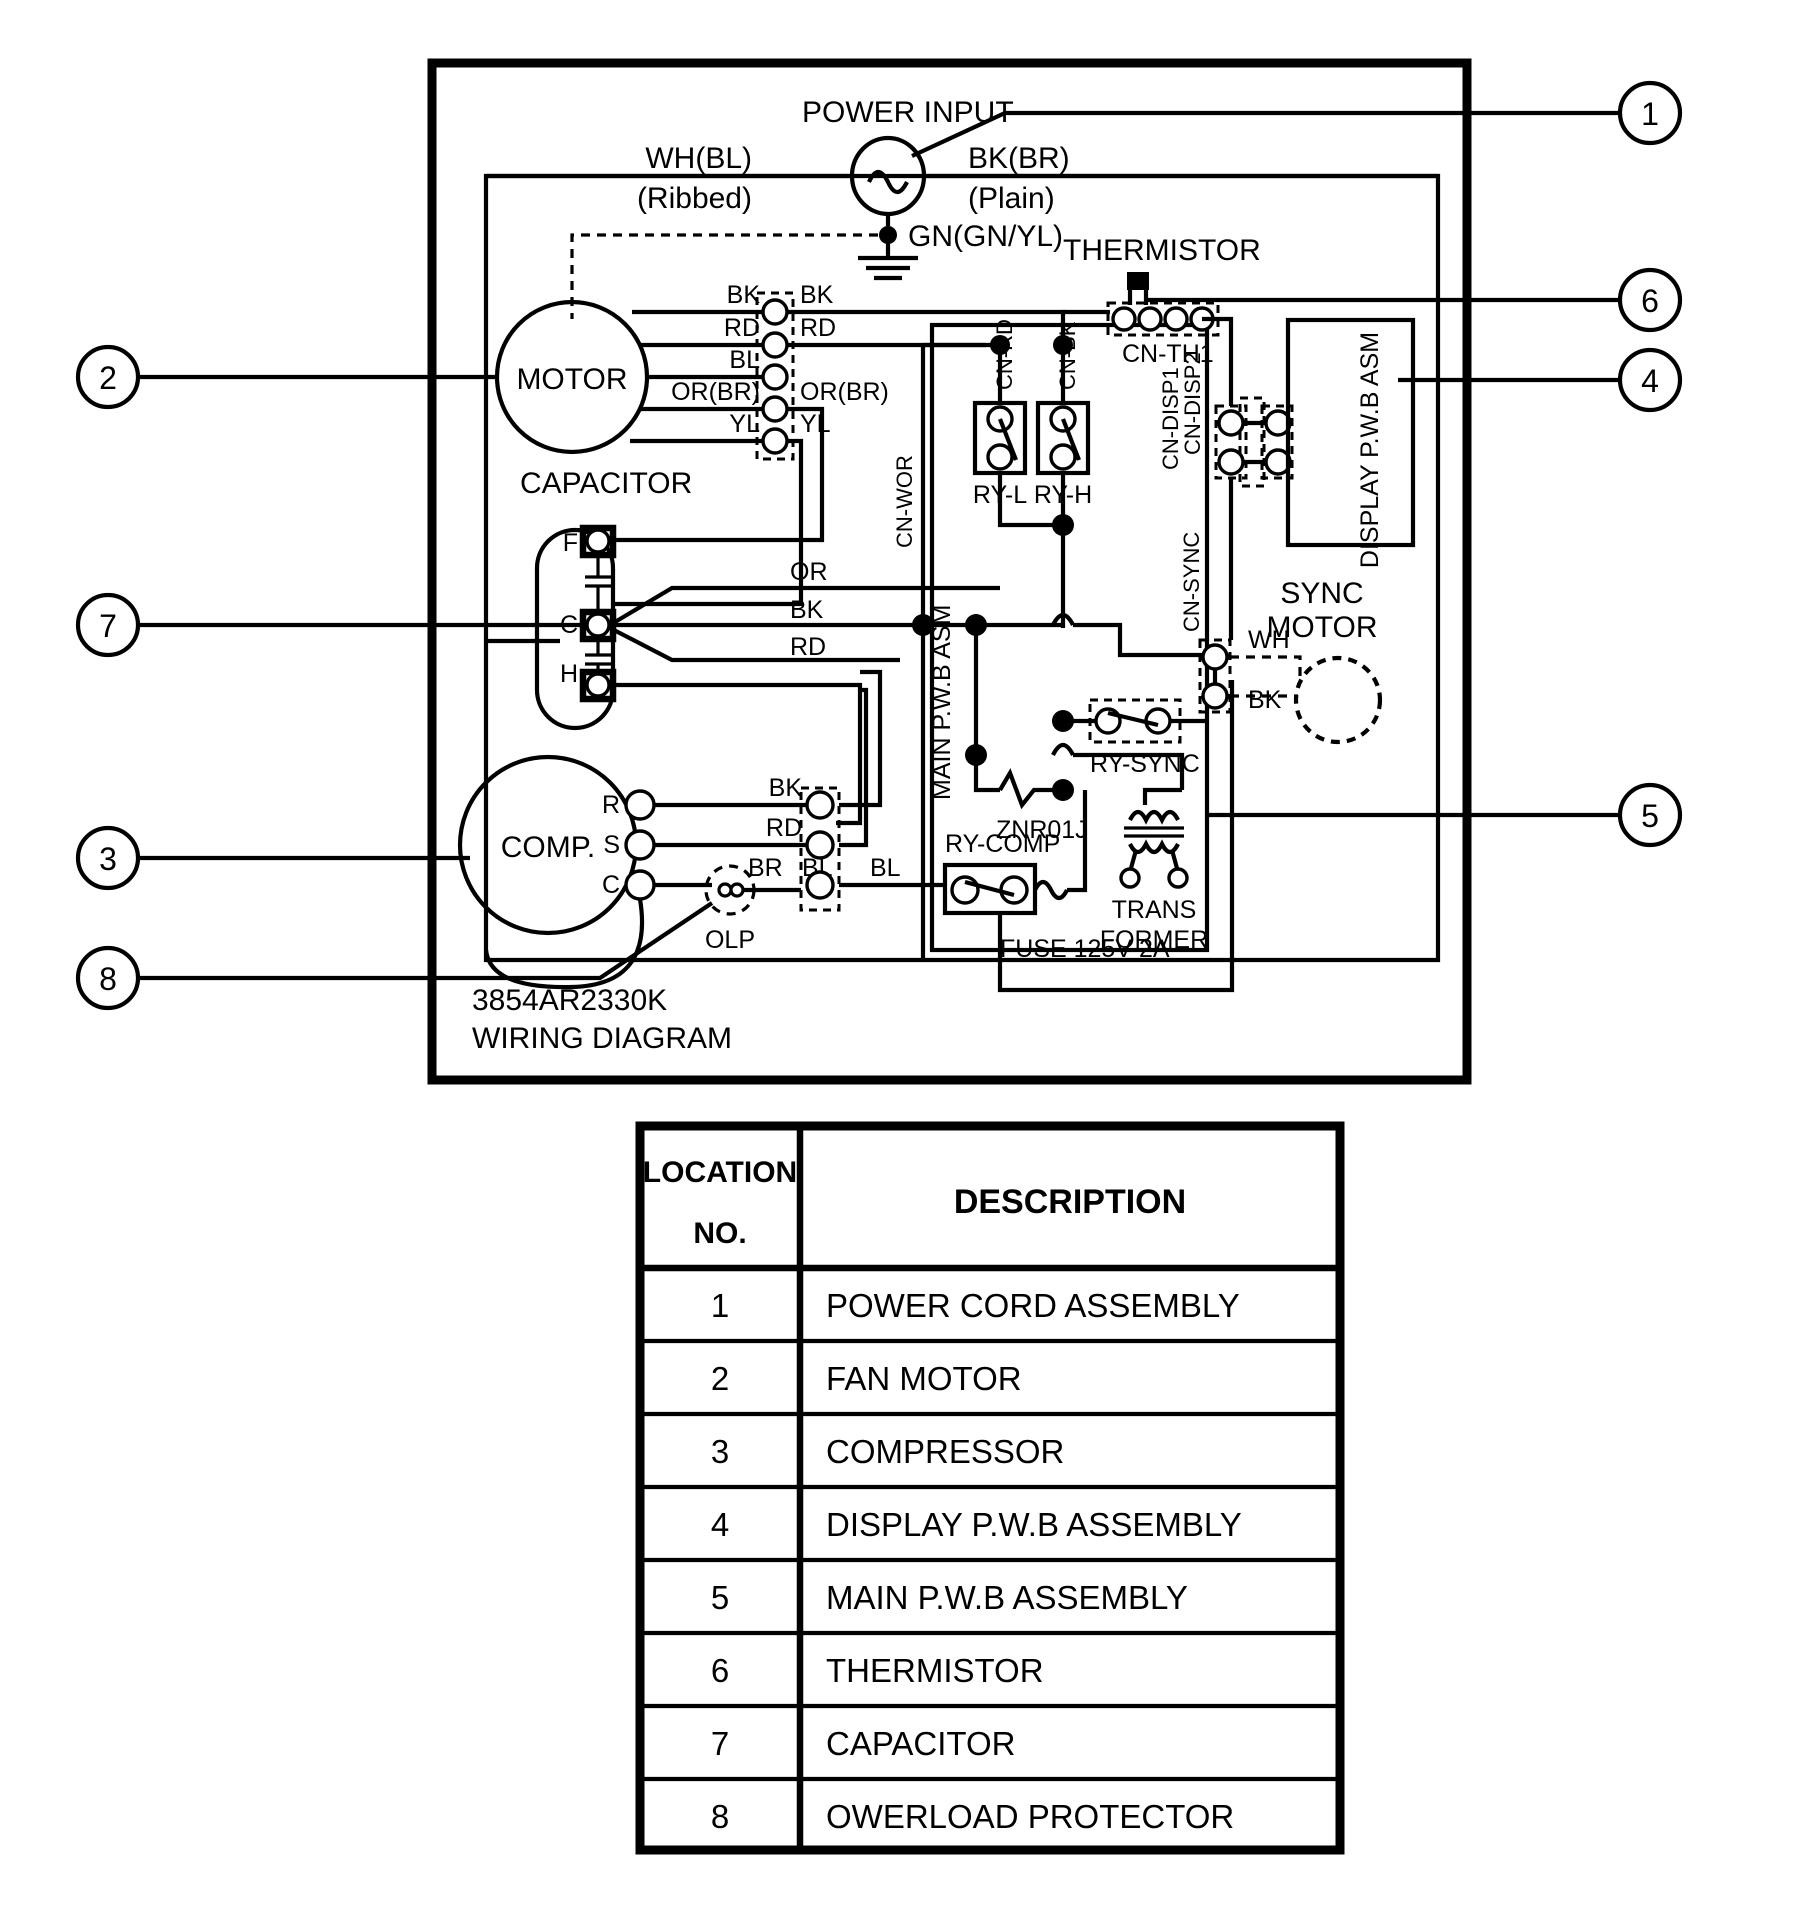 Image resolution: width=1796 pixels, height=1906 pixels. I want to click on legend-row-description: DISPLAY P.W.B ASSEMBLY, so click(1034, 1524).